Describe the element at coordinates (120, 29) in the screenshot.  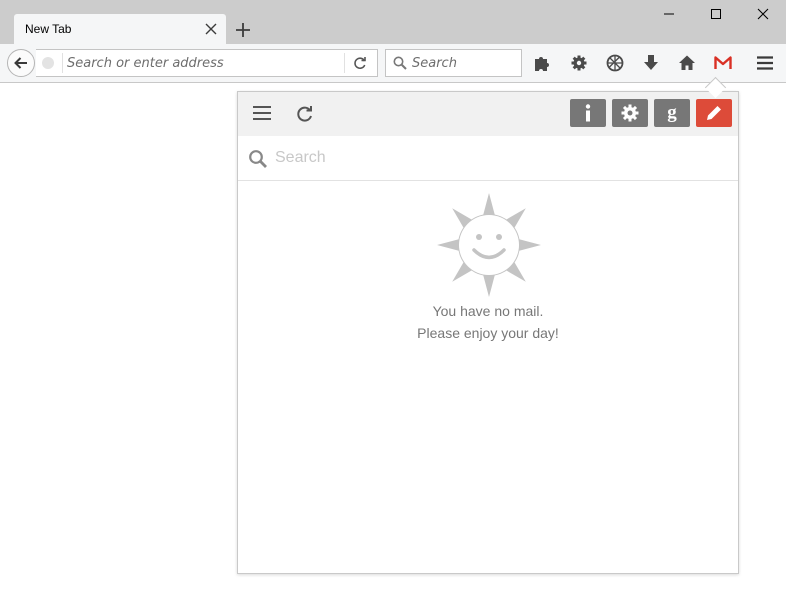
I see `tab-new-tab: New Tab` at that location.